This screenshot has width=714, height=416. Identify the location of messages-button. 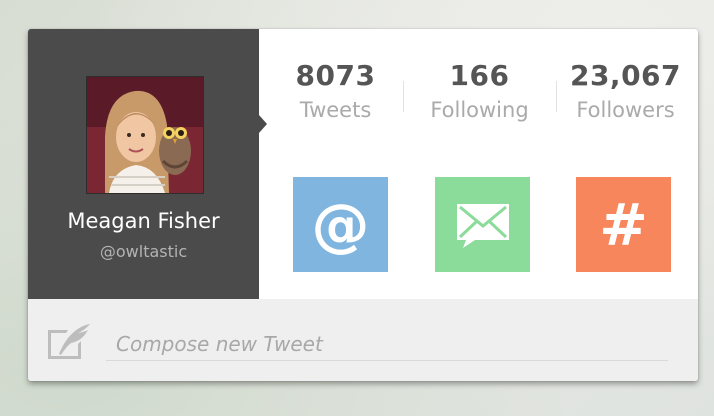
(482, 224).